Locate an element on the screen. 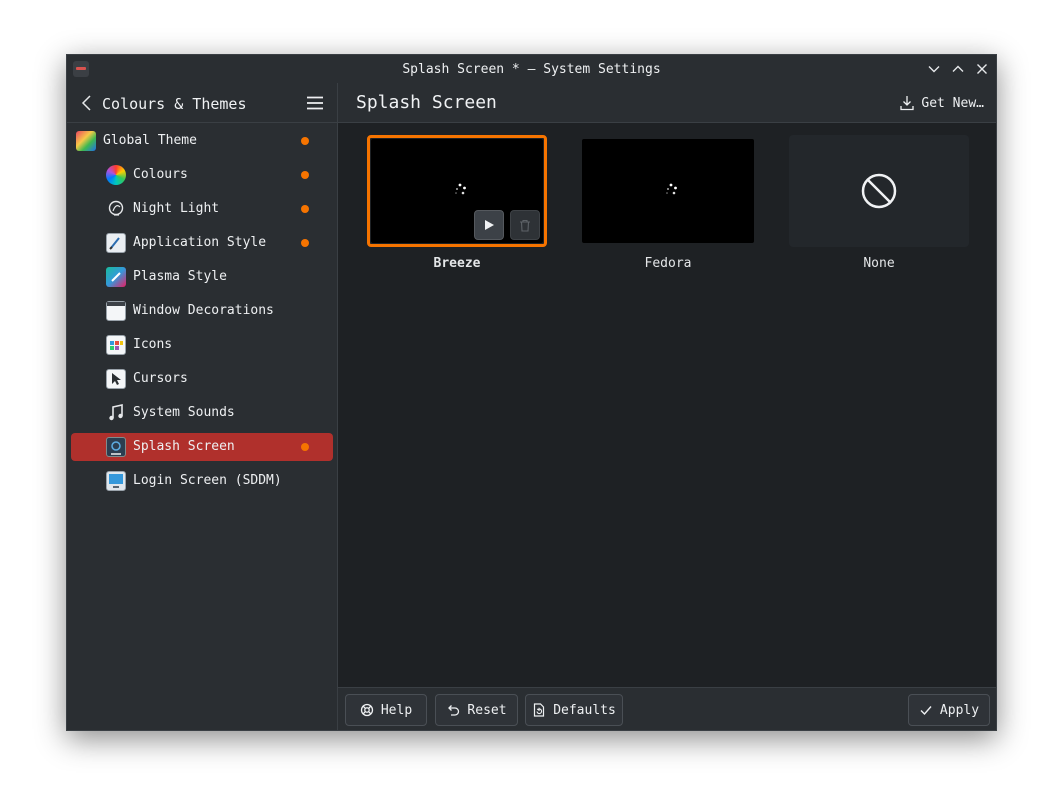 The height and width of the screenshot is (810, 1063). help-button: Help is located at coordinates (386, 710).